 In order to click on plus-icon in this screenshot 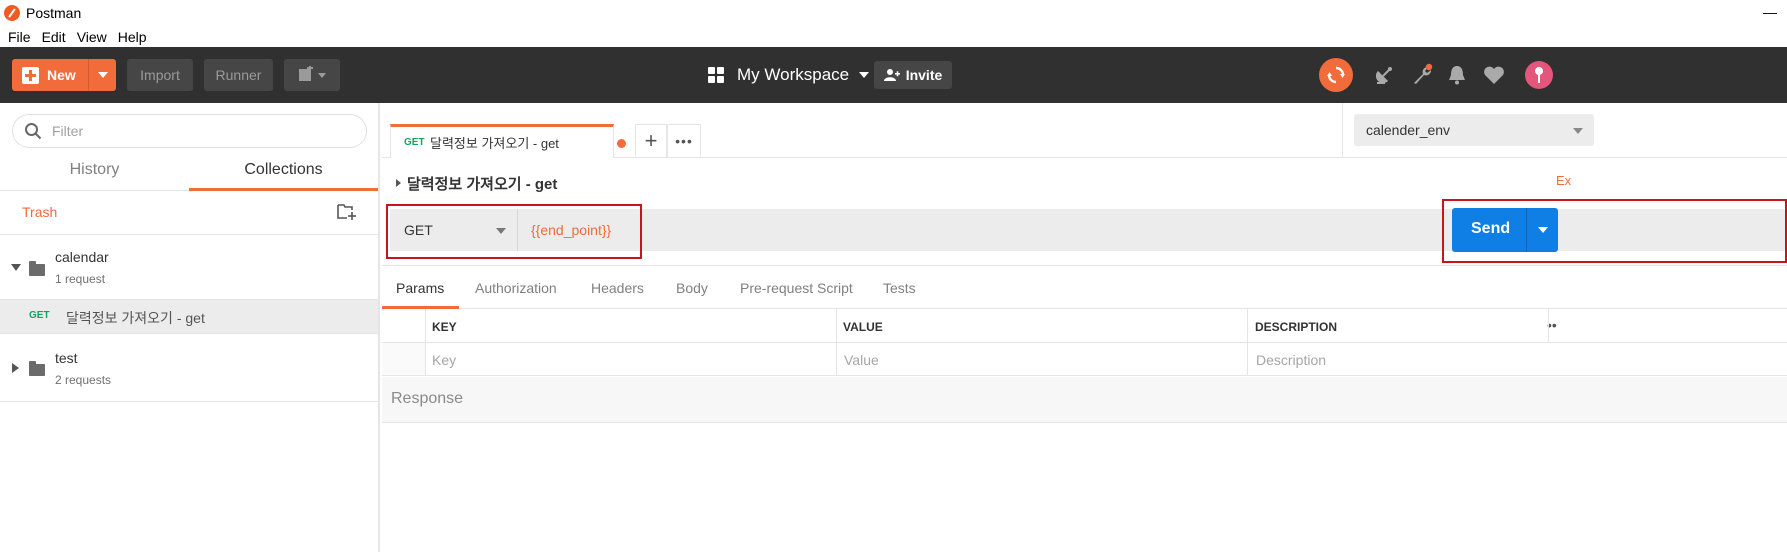, I will do `click(30, 75)`.